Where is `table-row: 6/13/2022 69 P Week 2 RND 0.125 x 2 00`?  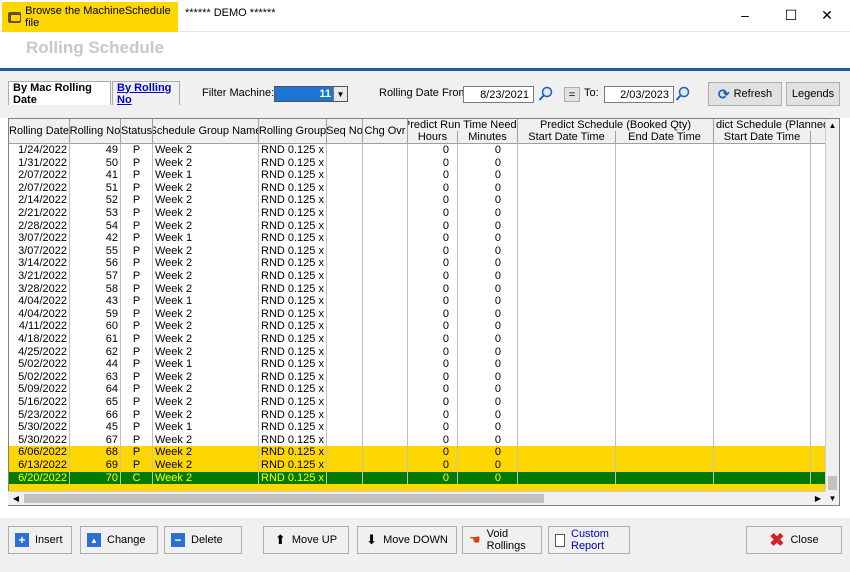 table-row: 6/13/2022 69 P Week 2 RND 0.125 x 2 00 is located at coordinates (418, 465).